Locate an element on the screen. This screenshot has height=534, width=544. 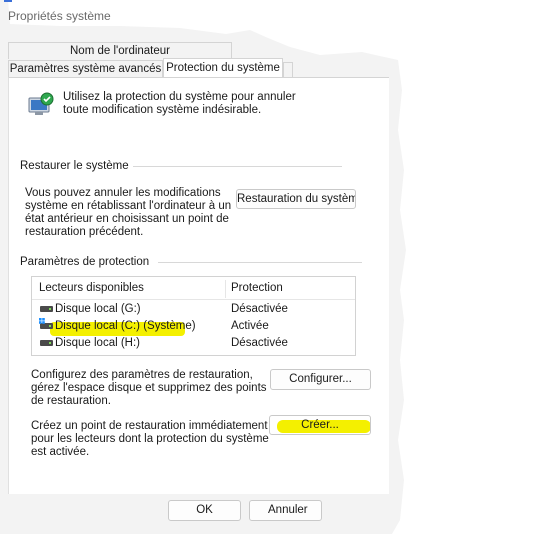
windows-drive-icon is located at coordinates (46, 323).